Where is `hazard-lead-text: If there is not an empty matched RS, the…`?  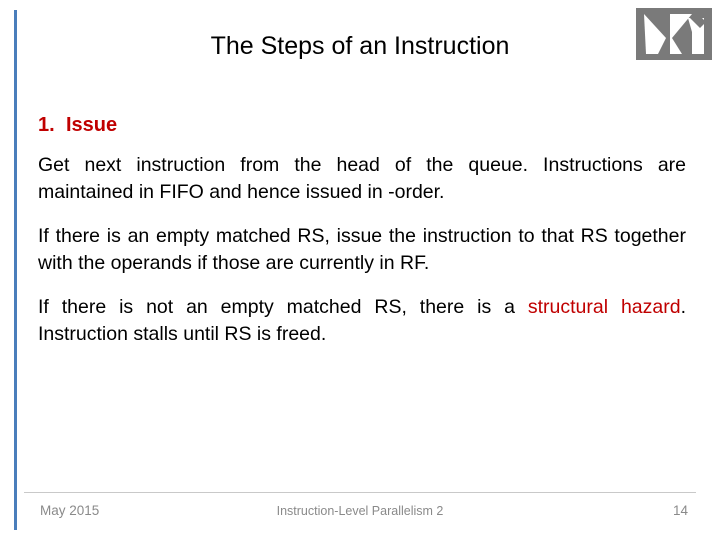
hazard-lead-text: If there is not an empty matched RS, the… is located at coordinates (283, 307).